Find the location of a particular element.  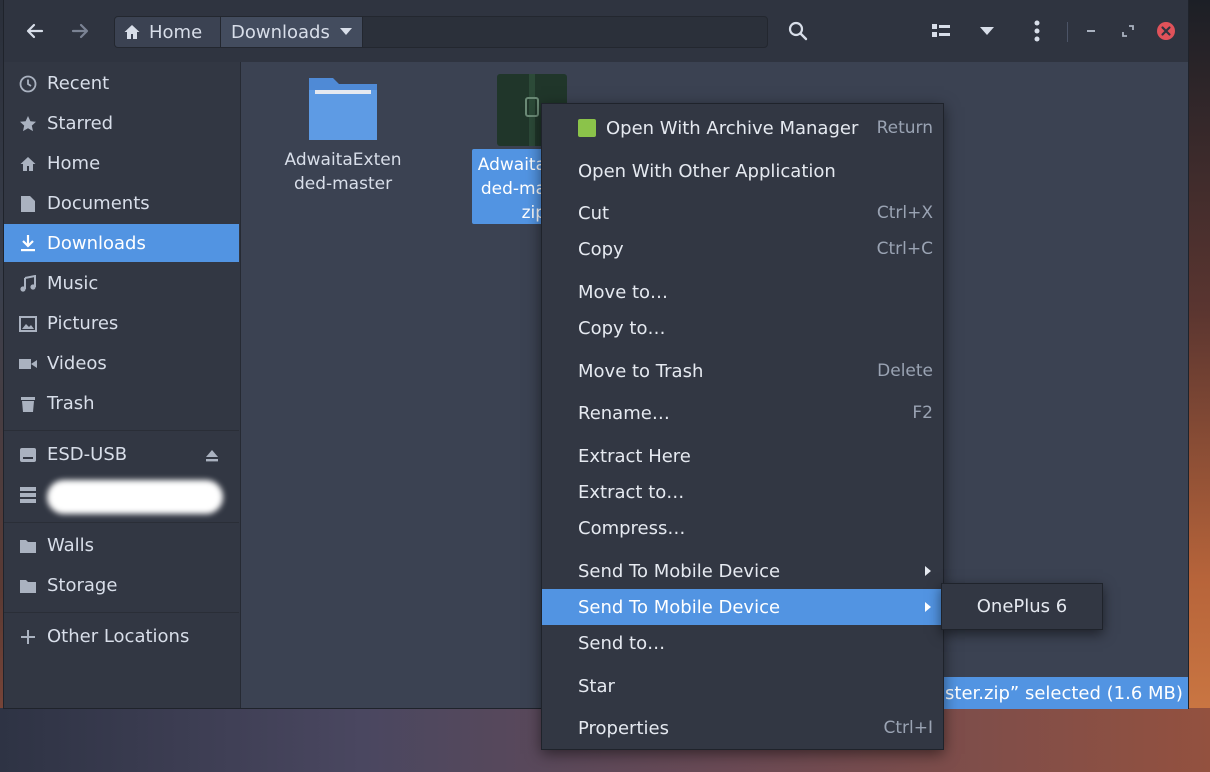

menu-item-accel: Ctrl+C is located at coordinates (904, 249).